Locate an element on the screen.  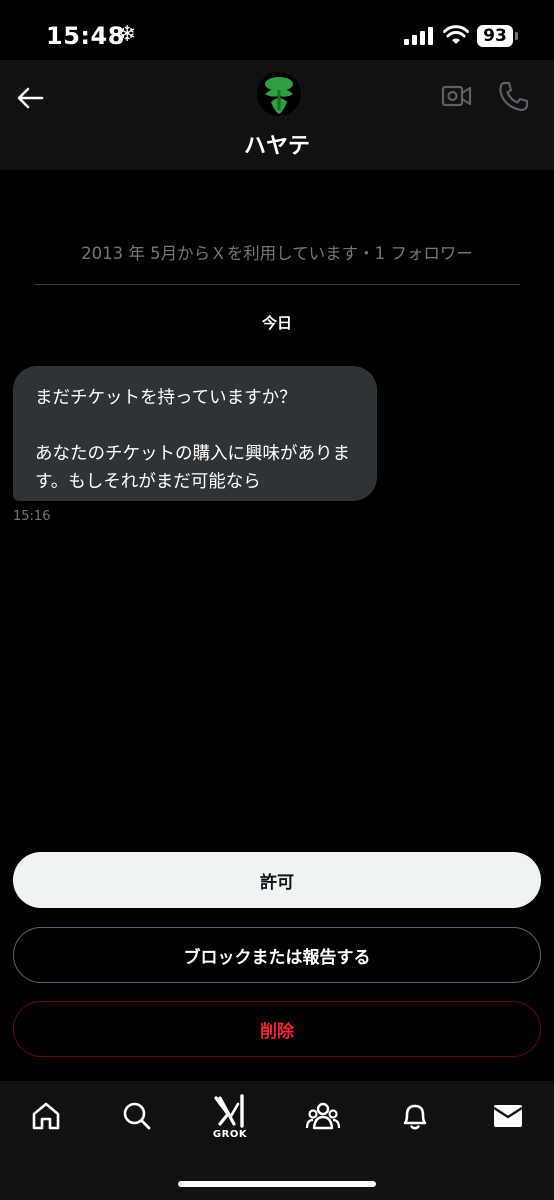
messages-envelope-icon is located at coordinates (508, 1116).